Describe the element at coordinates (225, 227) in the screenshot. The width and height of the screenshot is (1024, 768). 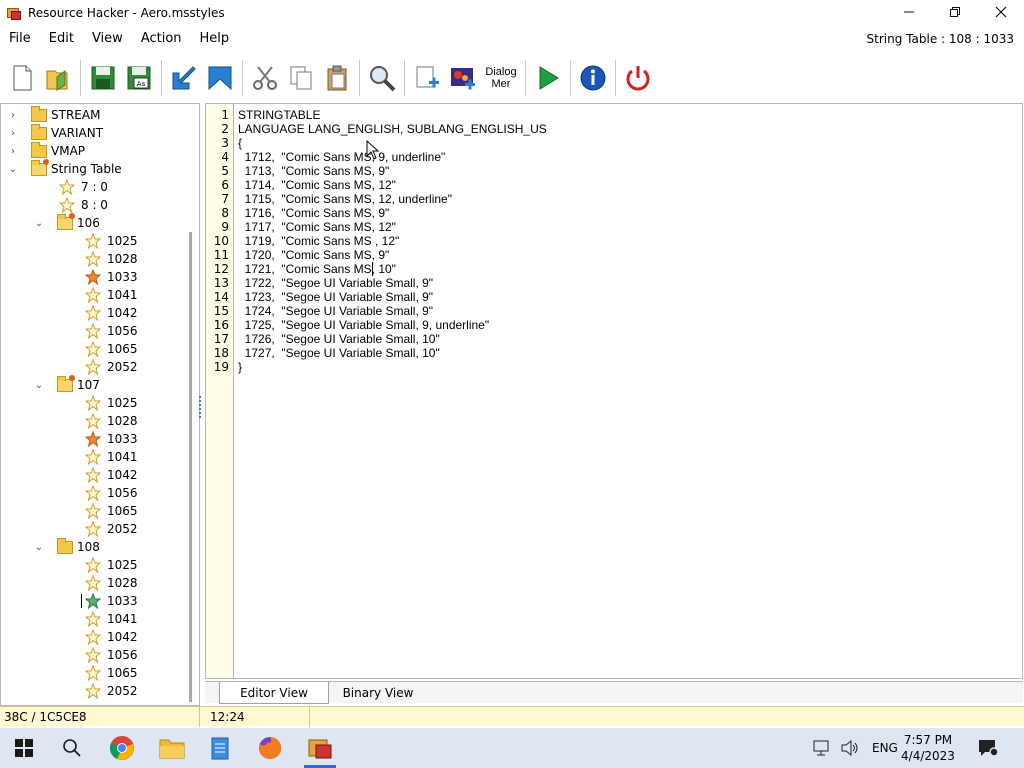
I see `line-number: 9` at that location.